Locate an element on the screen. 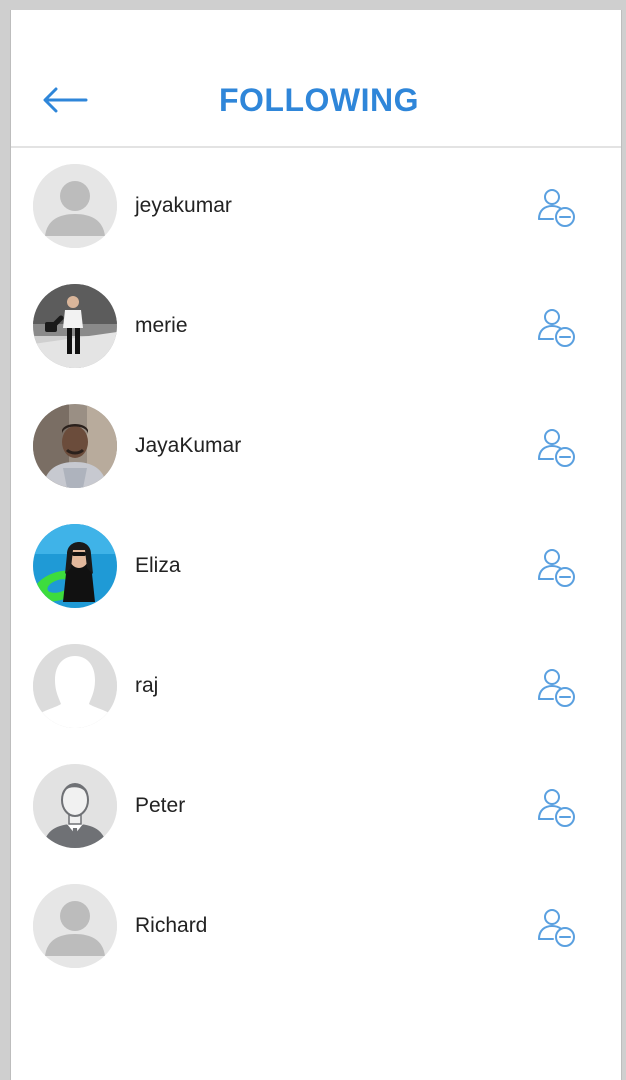  silhouette-avatar-icon is located at coordinates (75, 686).